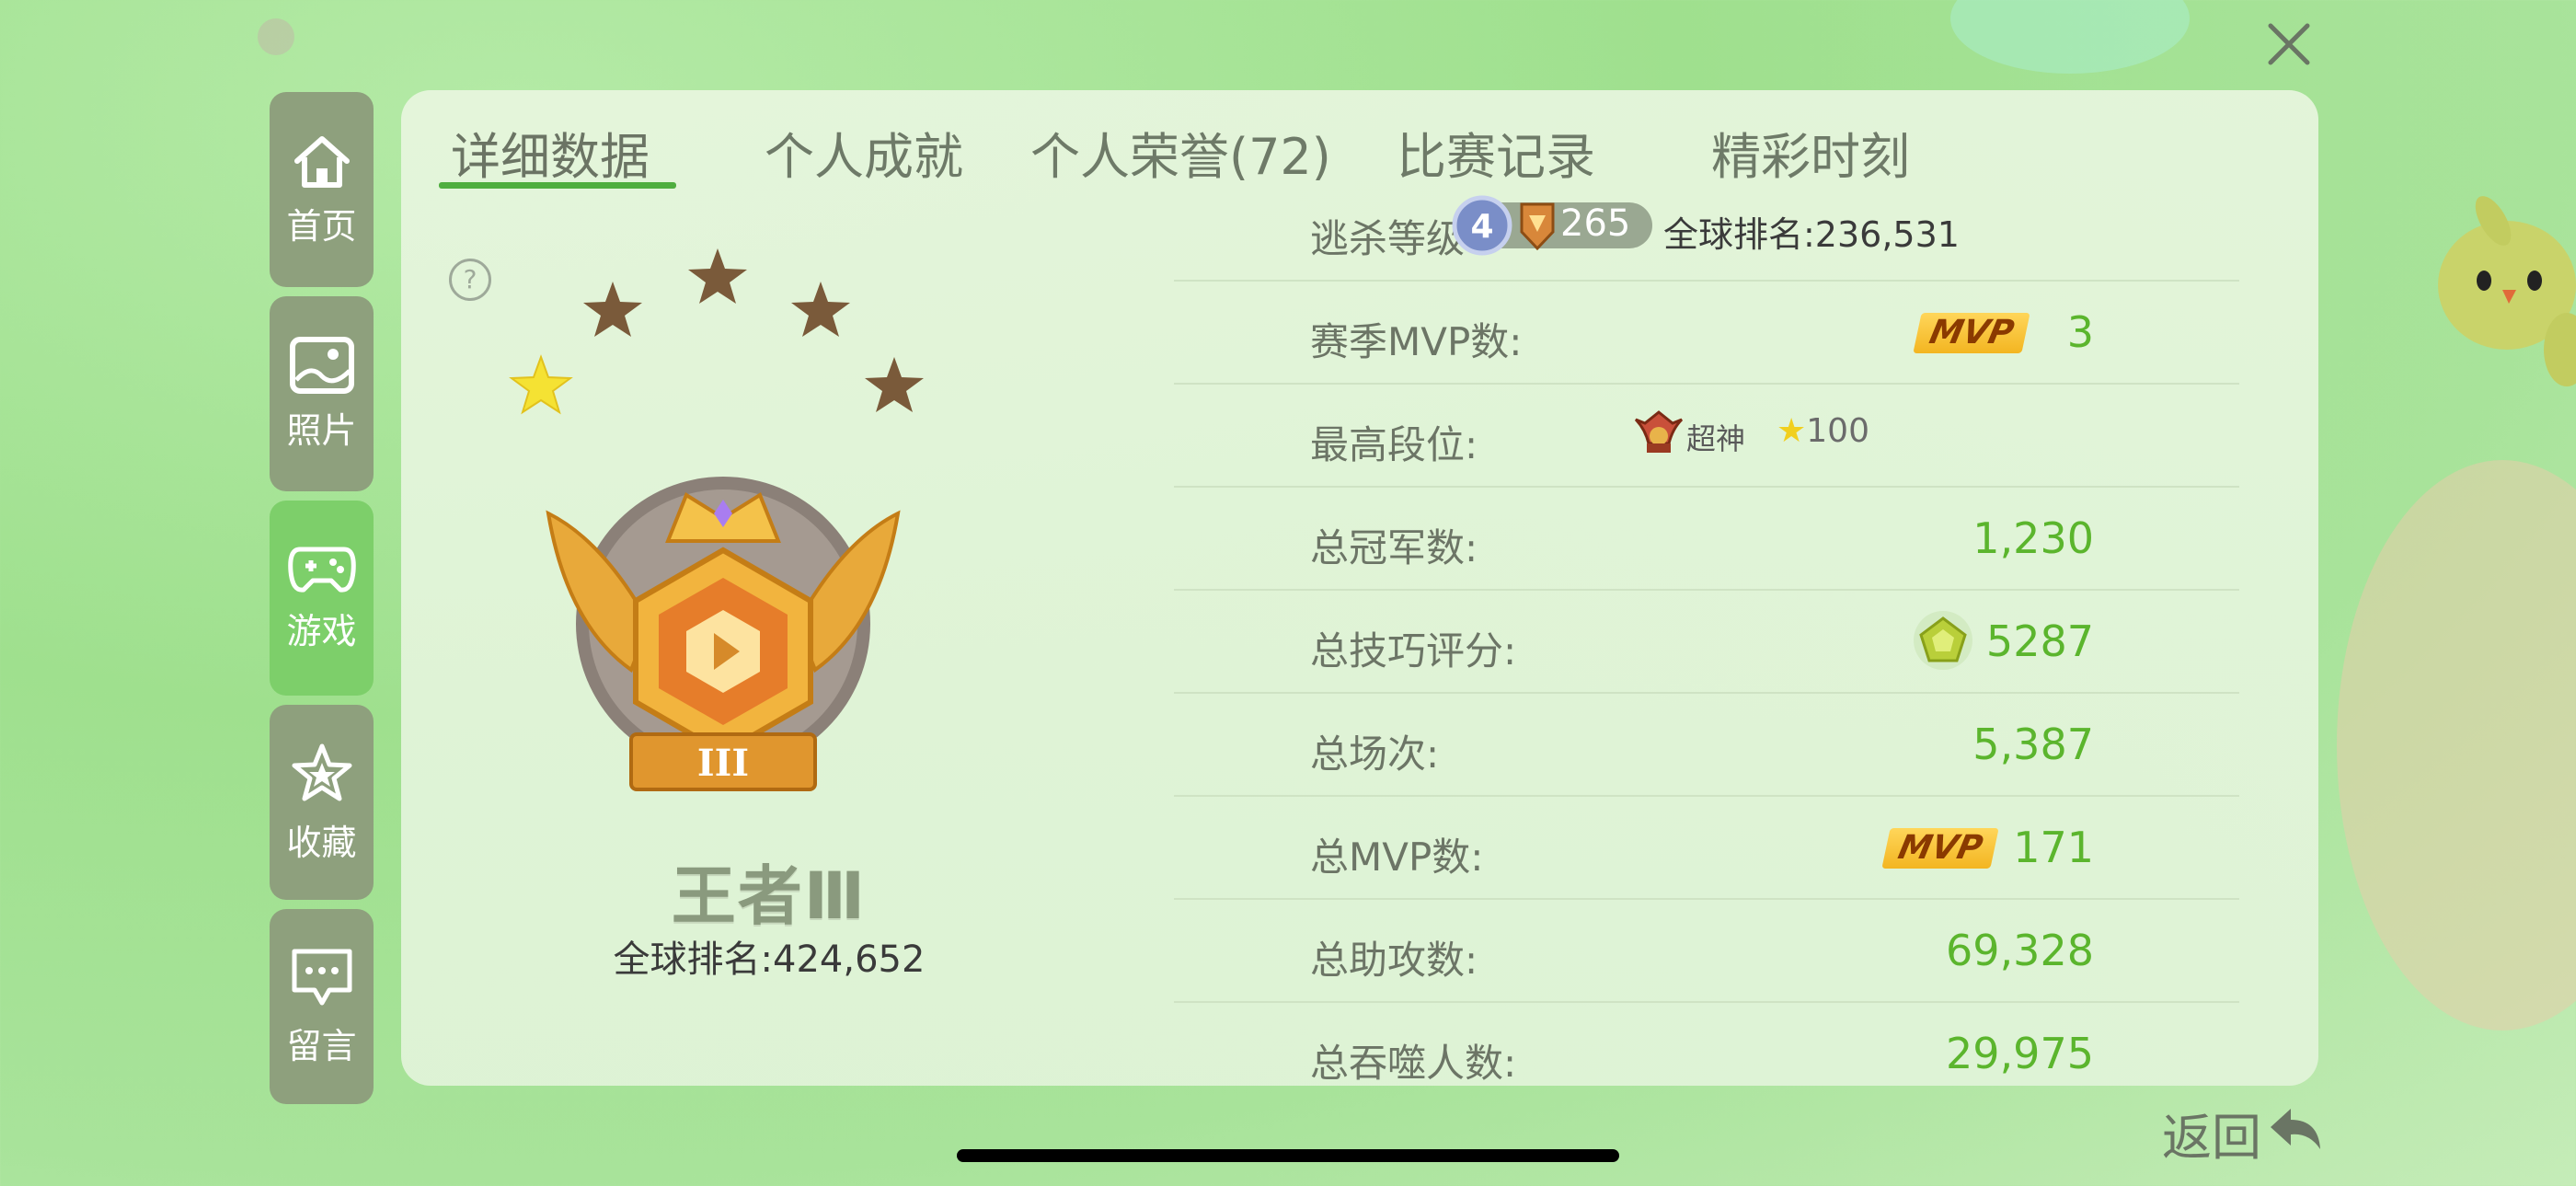  What do you see at coordinates (1792, 431) in the screenshot?
I see `tier-star-icon: ★` at bounding box center [1792, 431].